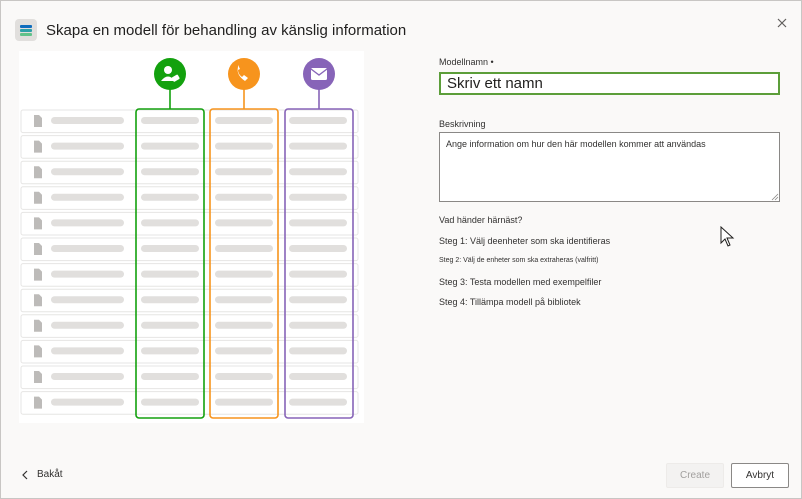  Describe the element at coordinates (50, 474) in the screenshot. I see `back-label: Bakåt` at that location.